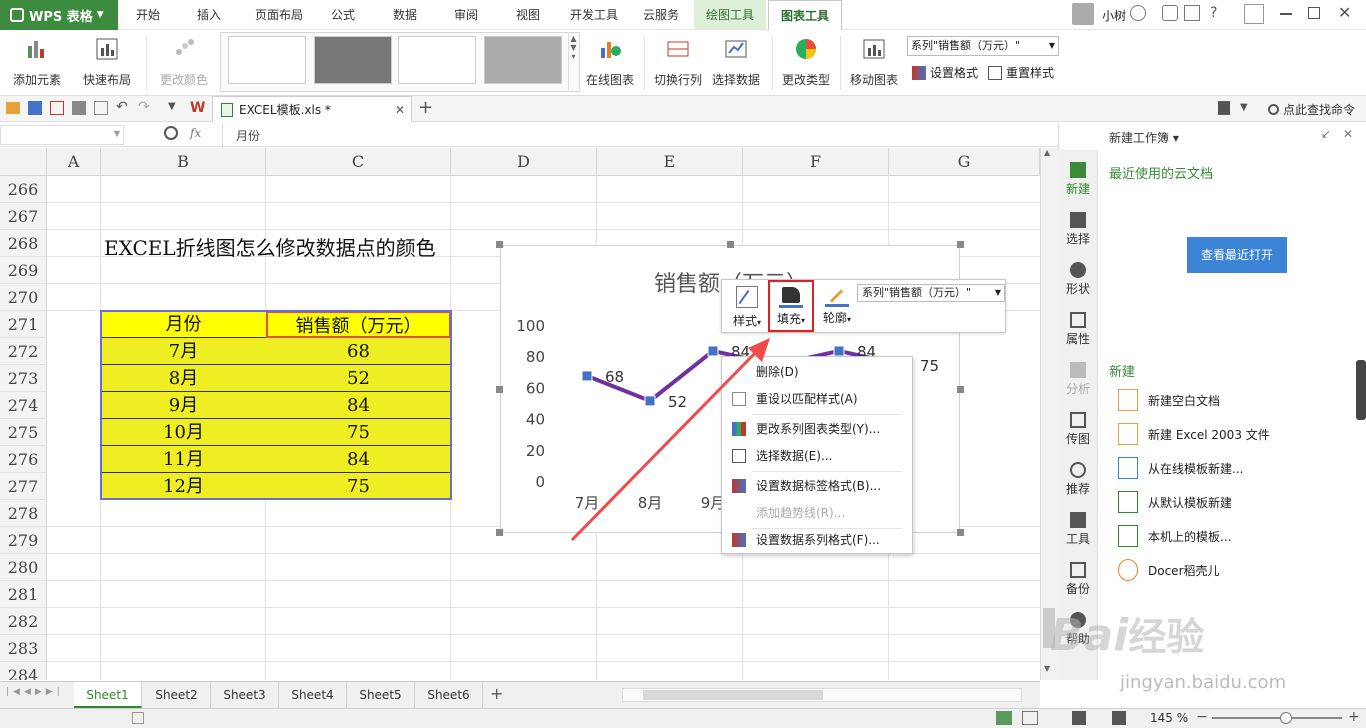  What do you see at coordinates (1078, 579) in the screenshot?
I see `sidebar-item-backup: 备份` at bounding box center [1078, 579].